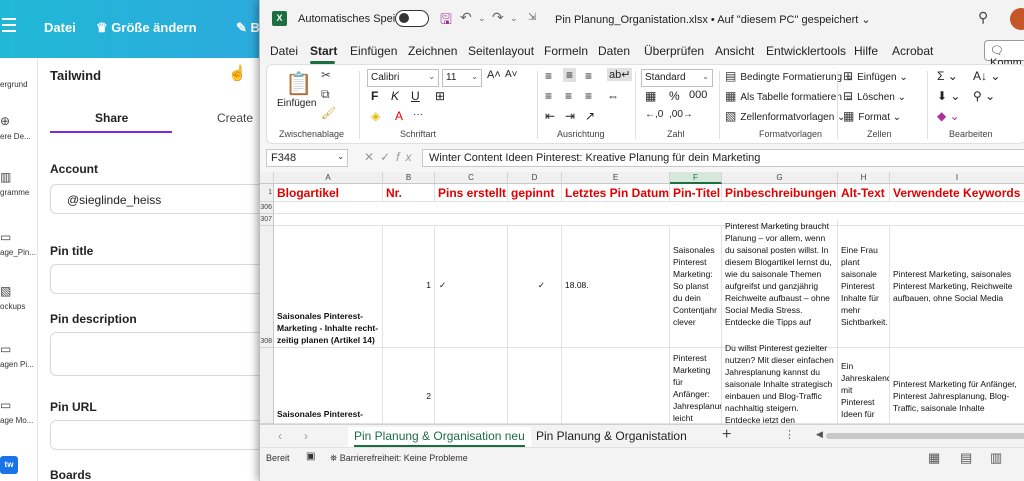  What do you see at coordinates (409, 178) in the screenshot?
I see `column-header: B` at bounding box center [409, 178].